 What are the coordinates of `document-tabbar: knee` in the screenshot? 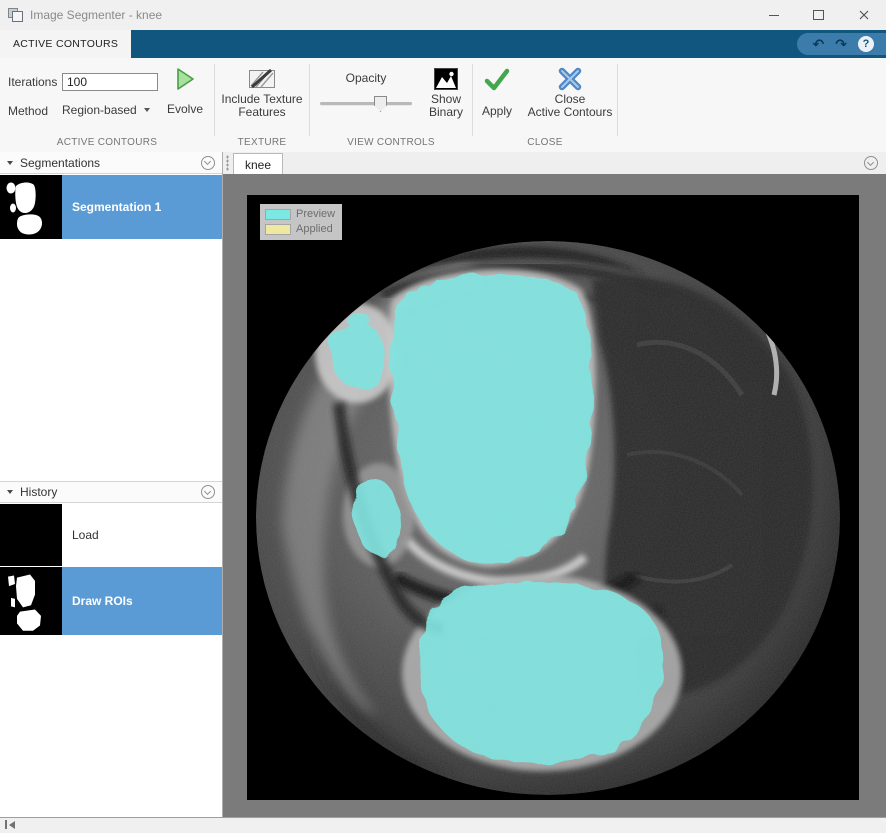 It's located at (554, 163).